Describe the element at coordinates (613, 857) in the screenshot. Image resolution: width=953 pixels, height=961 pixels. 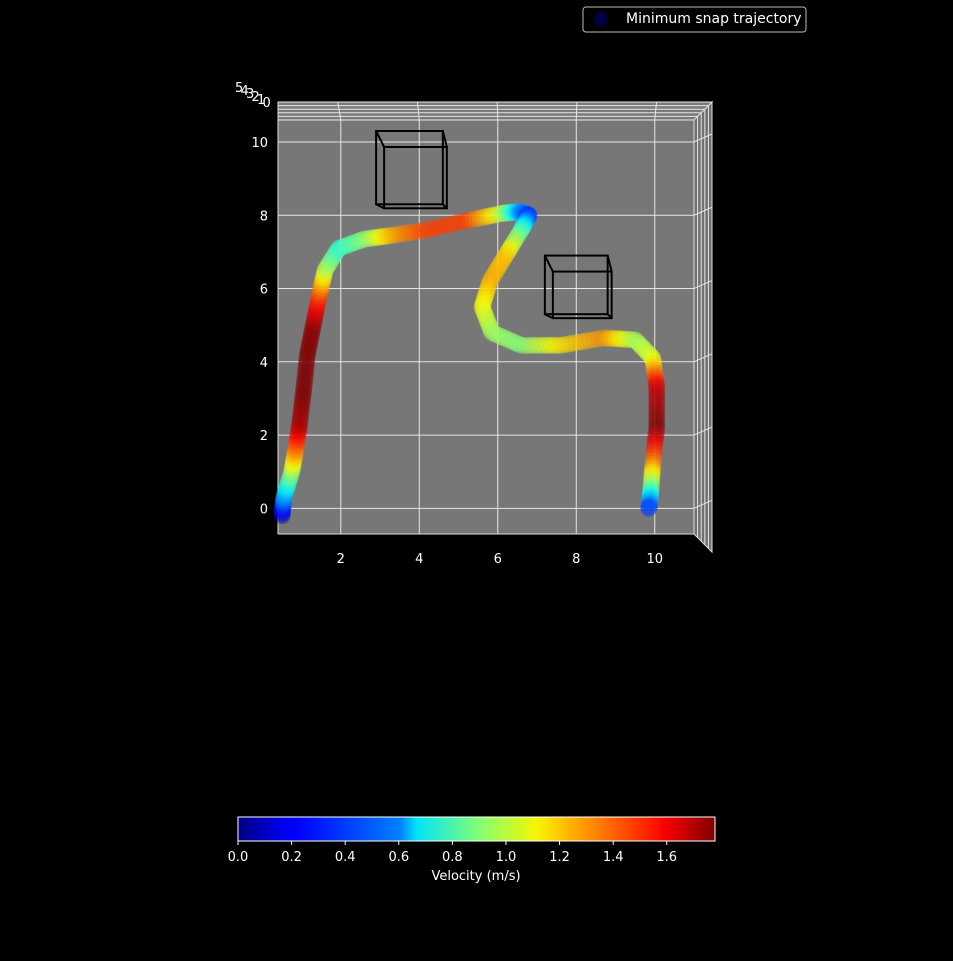
I see `colorbar-tick-label: 1.4` at that location.